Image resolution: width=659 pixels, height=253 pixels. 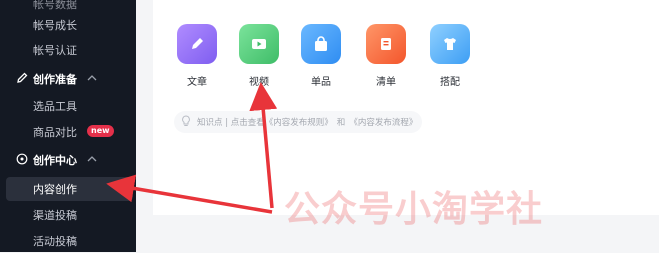 I want to click on sidebar-group-label: 创作中心, so click(x=55, y=160).